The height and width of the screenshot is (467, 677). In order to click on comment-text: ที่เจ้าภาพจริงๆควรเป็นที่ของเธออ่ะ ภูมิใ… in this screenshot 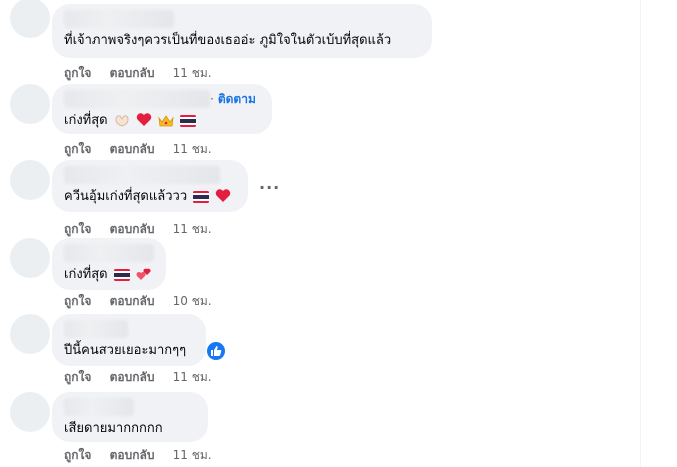, I will do `click(228, 40)`.